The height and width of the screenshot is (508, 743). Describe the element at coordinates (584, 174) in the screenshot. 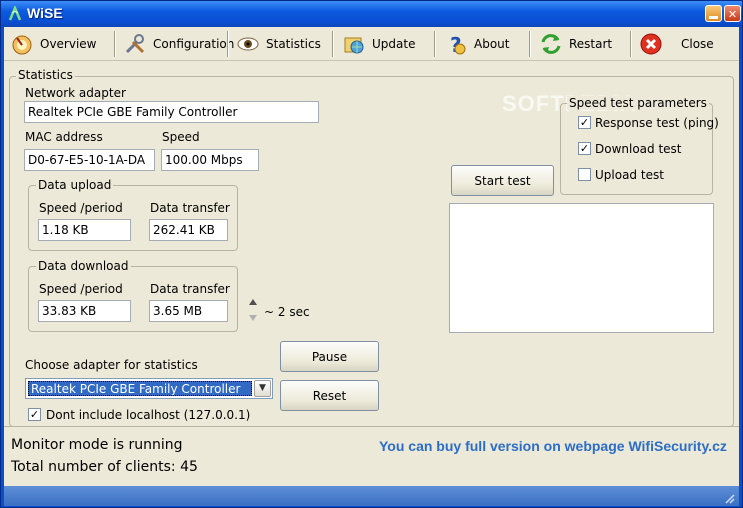

I see `upload-test-checkbox` at that location.